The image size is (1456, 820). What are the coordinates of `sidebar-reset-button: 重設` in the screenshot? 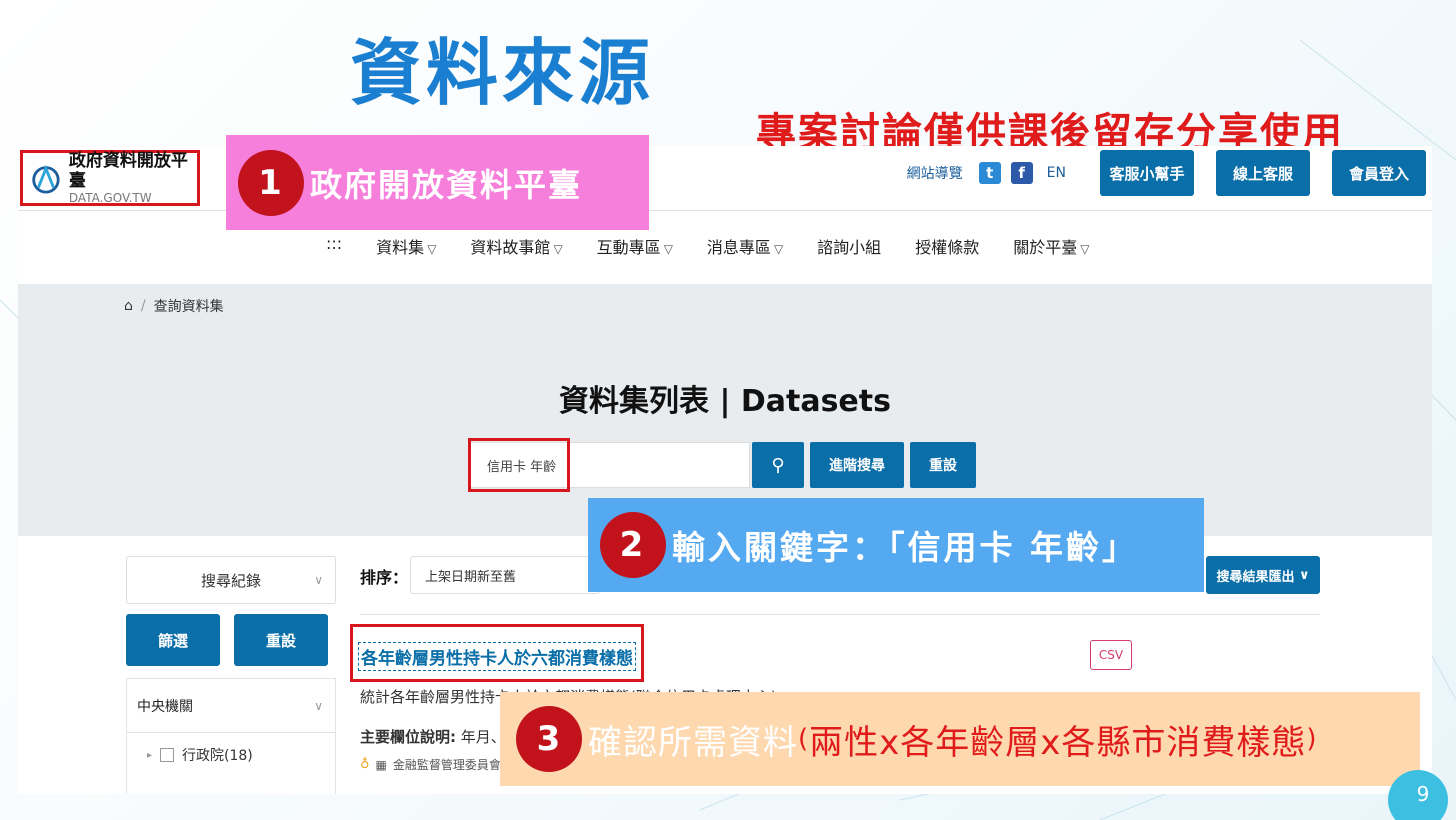 It's located at (281, 640).